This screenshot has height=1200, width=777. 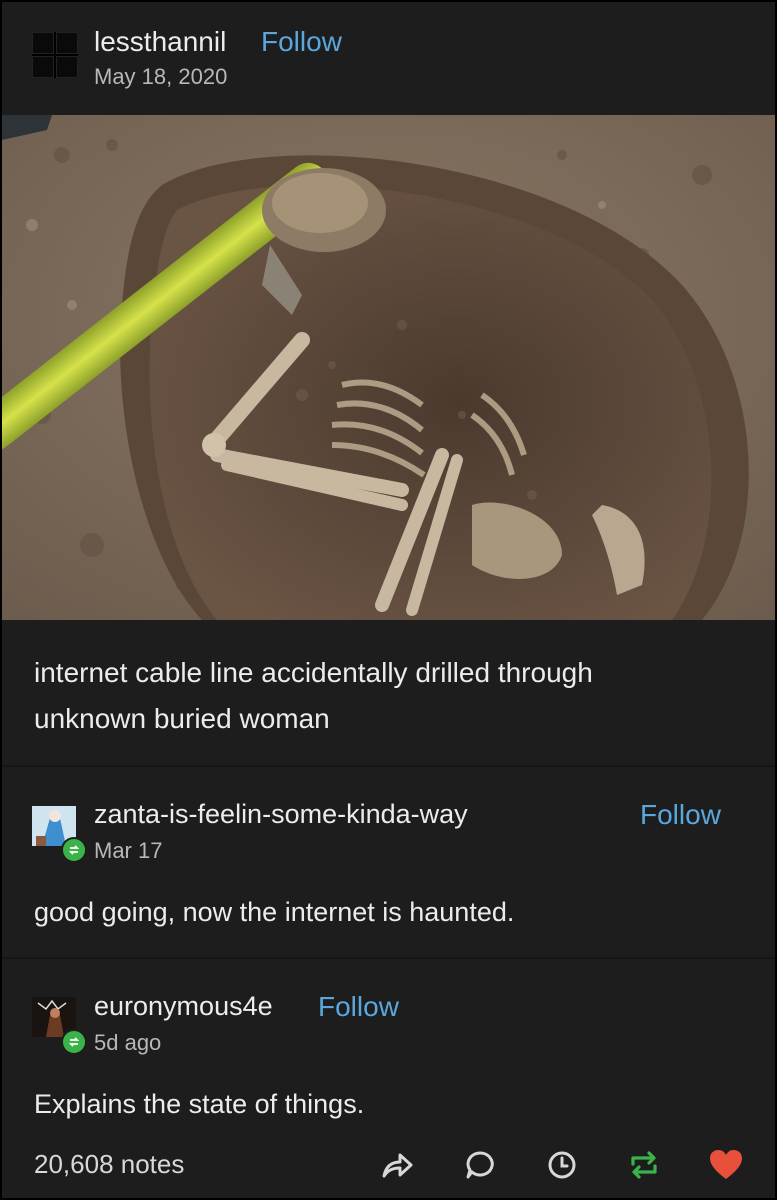 I want to click on post-header: lessthannil Follow May 18, 2020, so click(x=388, y=58).